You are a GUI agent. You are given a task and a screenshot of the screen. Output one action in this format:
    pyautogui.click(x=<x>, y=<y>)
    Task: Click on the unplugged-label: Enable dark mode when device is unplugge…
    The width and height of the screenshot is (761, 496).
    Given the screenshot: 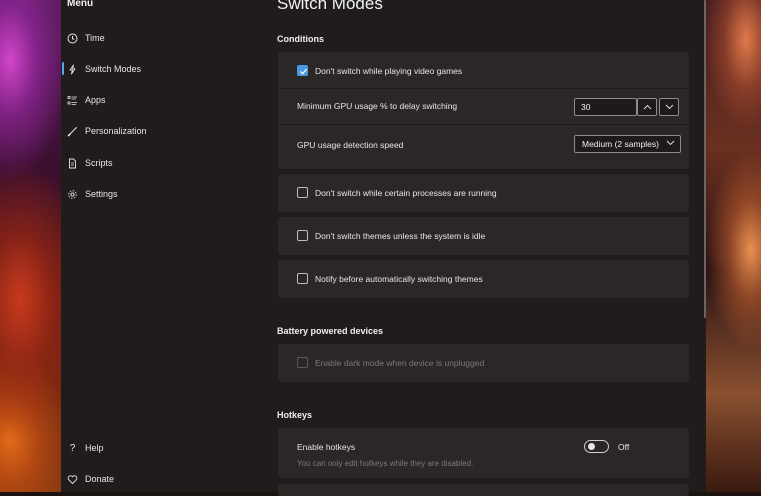 What is the action you would take?
    pyautogui.click(x=400, y=363)
    